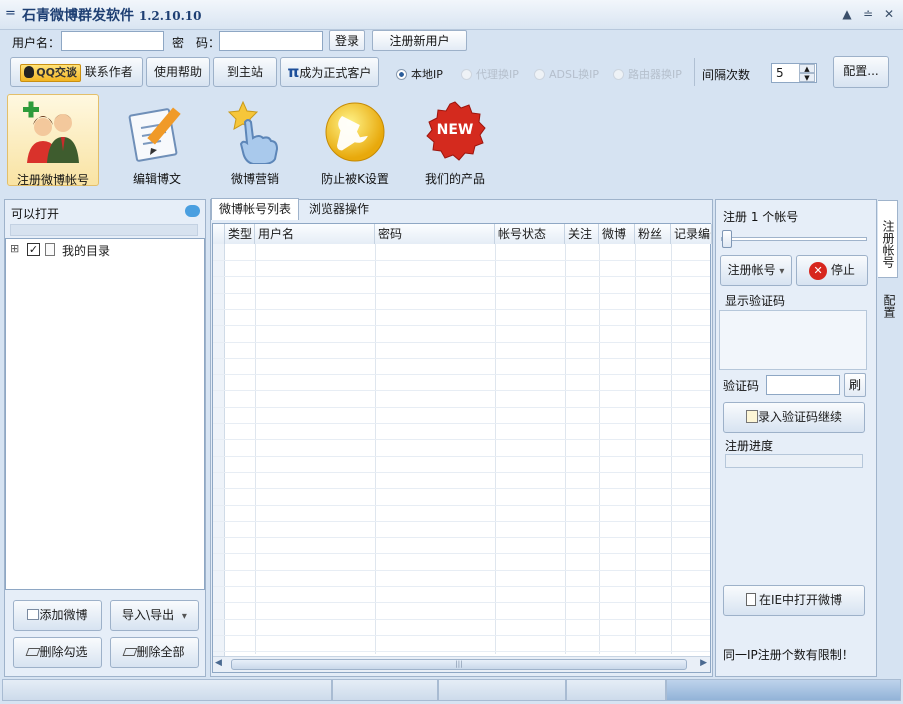  Describe the element at coordinates (53, 140) in the screenshot. I see `register-weibo-account-tool: 注册微博帐号` at that location.